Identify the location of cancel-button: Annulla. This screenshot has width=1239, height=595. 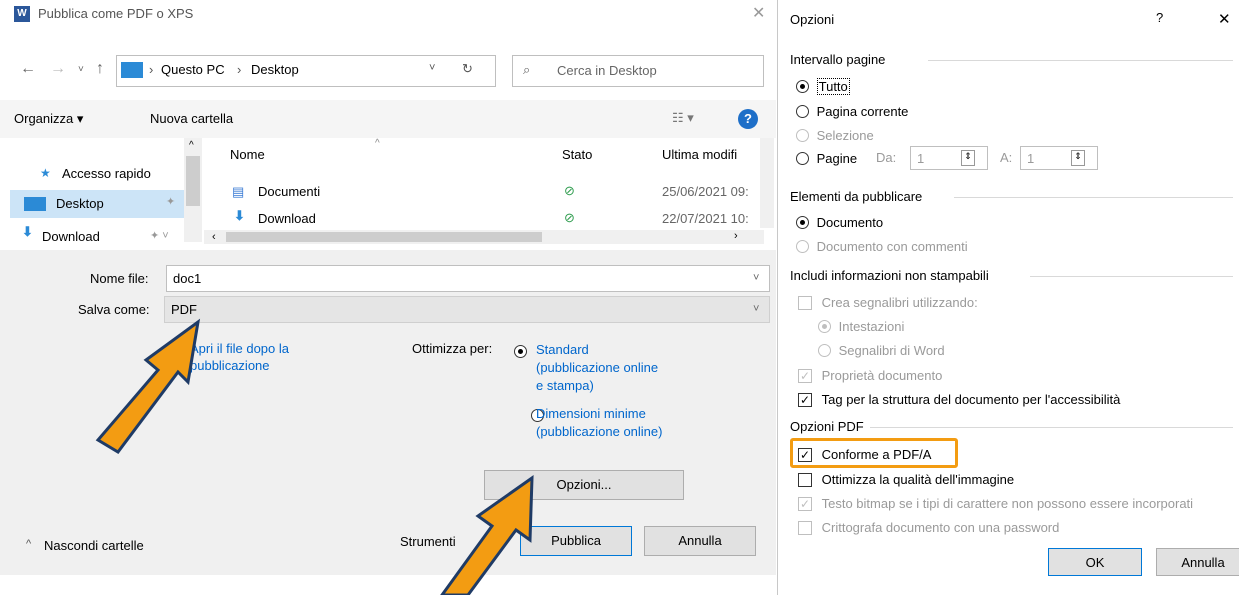
(700, 541).